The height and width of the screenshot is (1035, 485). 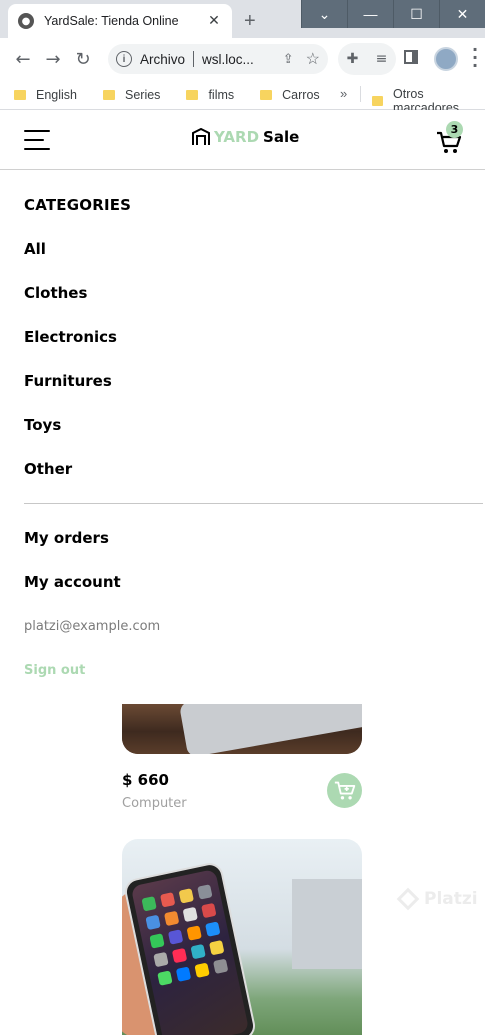 What do you see at coordinates (454, 129) in the screenshot?
I see `cart-count-badge: 3` at bounding box center [454, 129].